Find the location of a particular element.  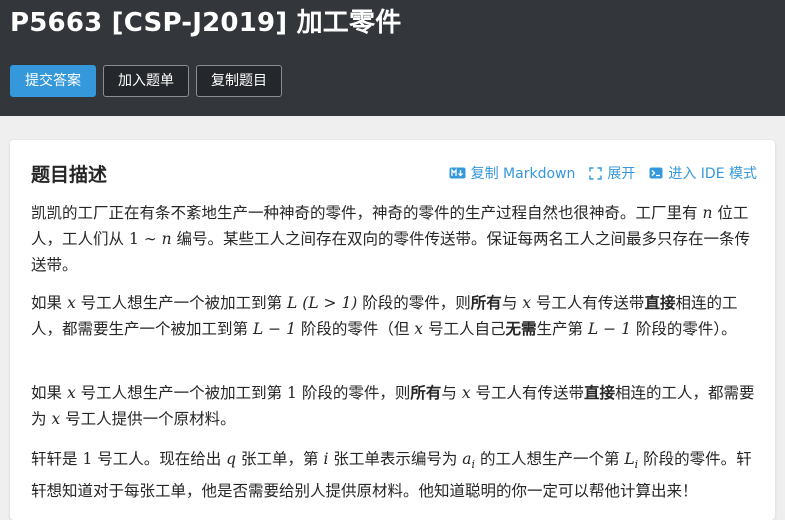

enter-ide-button: 进入 IDE 模式 is located at coordinates (703, 173).